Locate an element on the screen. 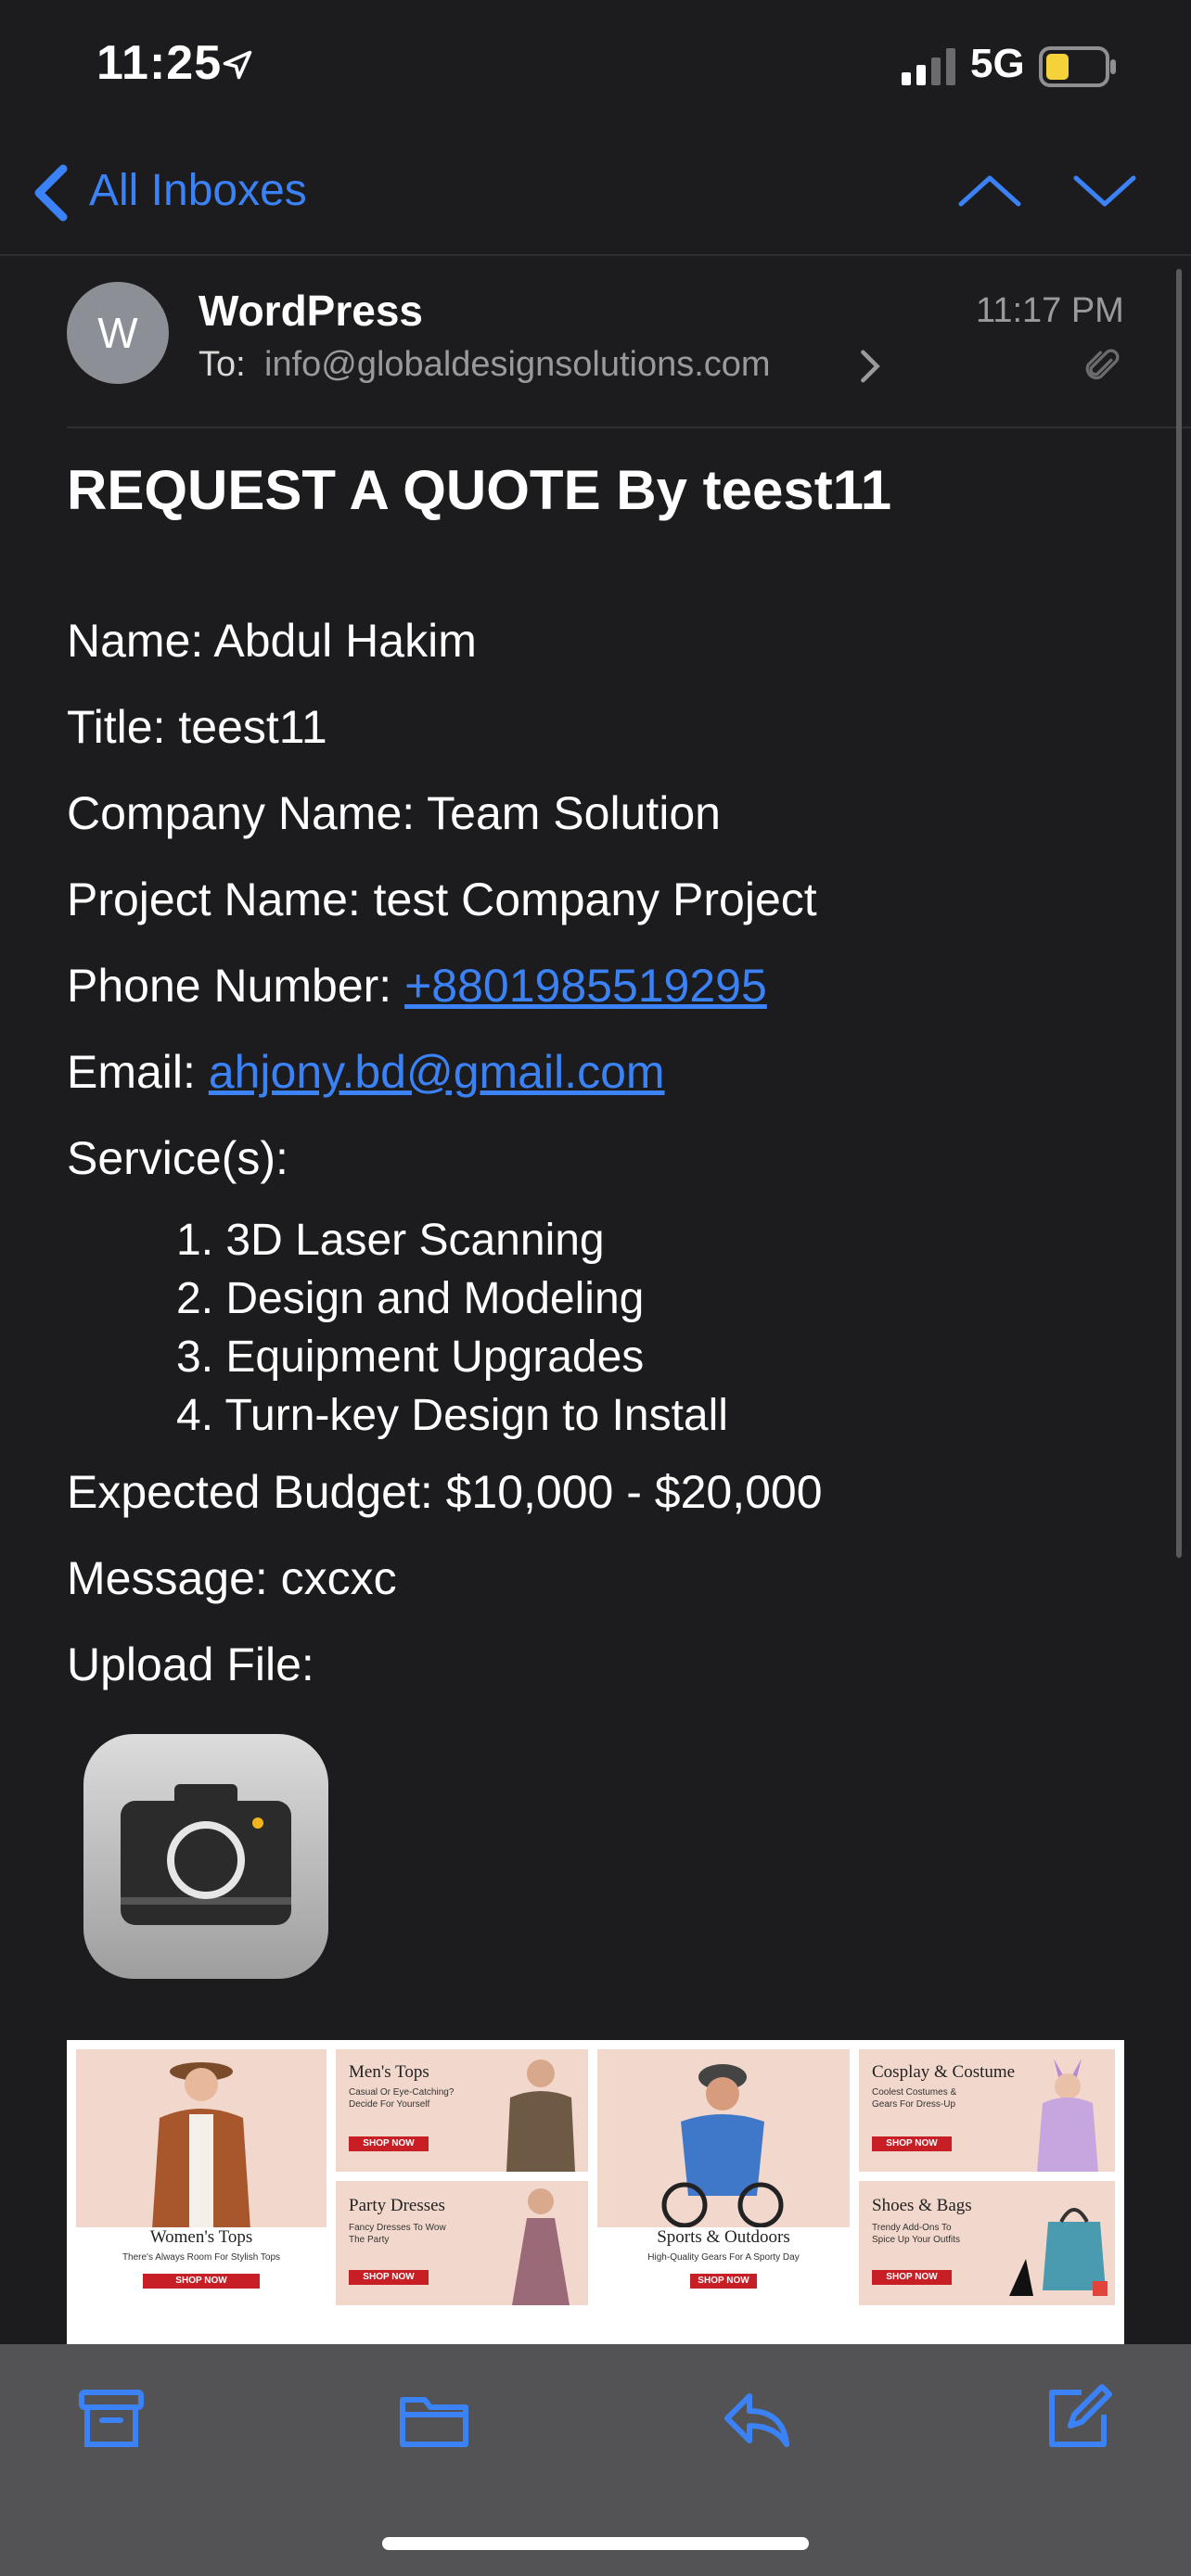  field-name: Name: Abdul Hakim is located at coordinates (272, 641).